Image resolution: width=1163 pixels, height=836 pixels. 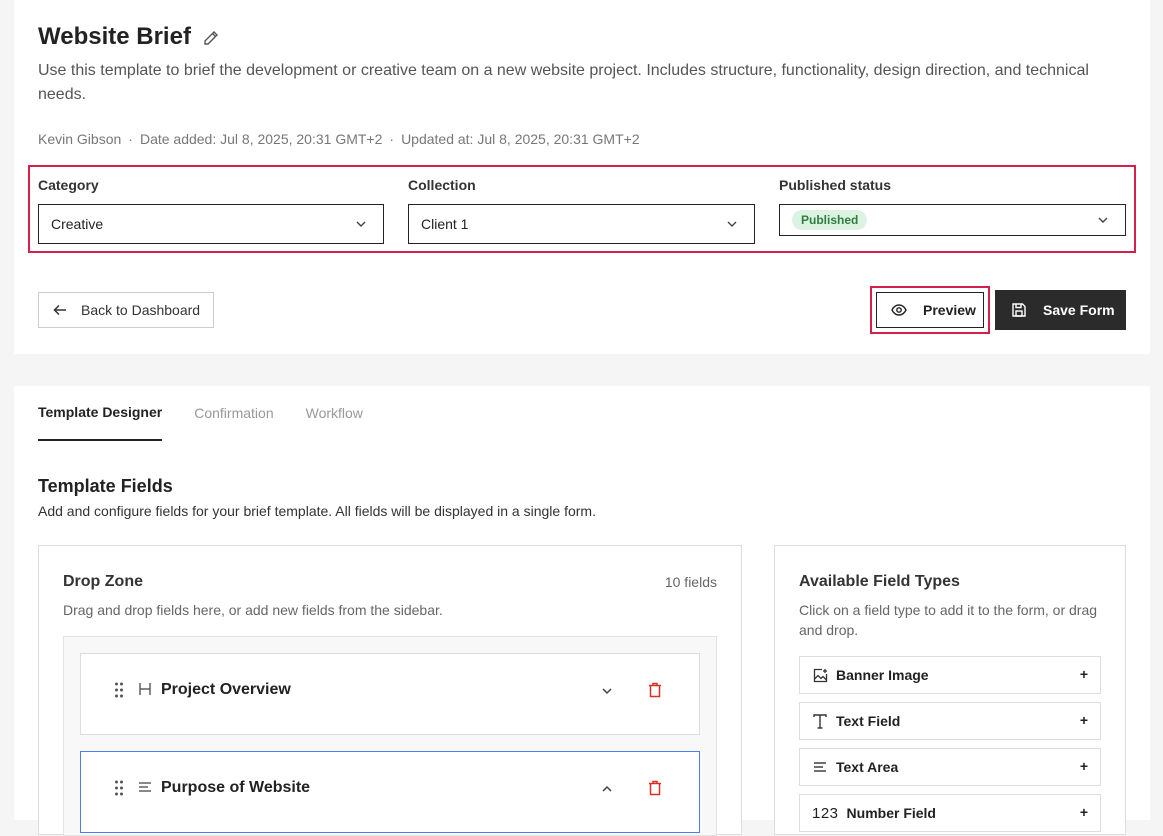 What do you see at coordinates (334, 413) in the screenshot?
I see `tab-workflow: Workflow` at bounding box center [334, 413].